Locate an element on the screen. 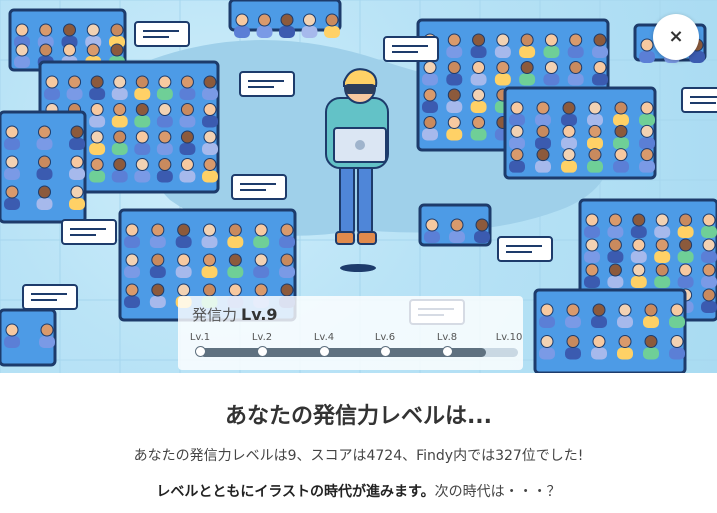 The image size is (717, 513). close-icon: × is located at coordinates (676, 36).